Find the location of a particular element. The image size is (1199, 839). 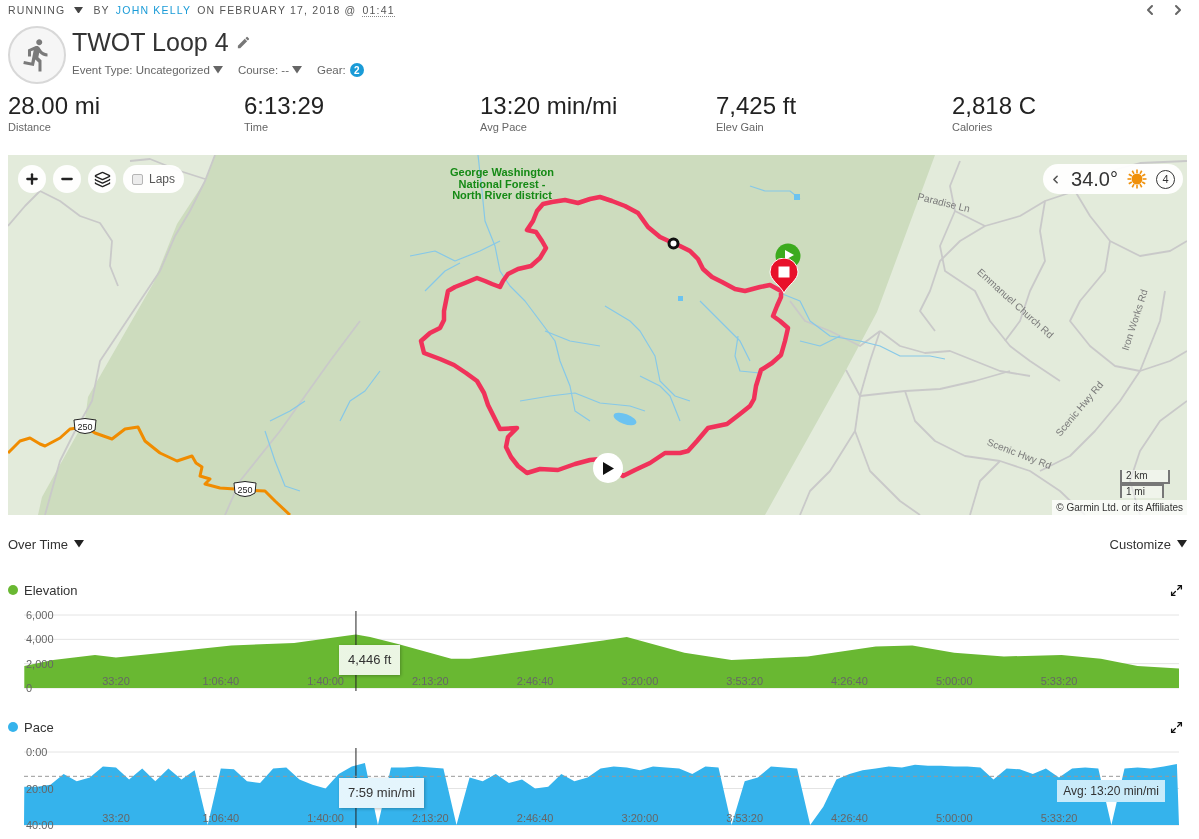

runner-icon is located at coordinates (37, 55).